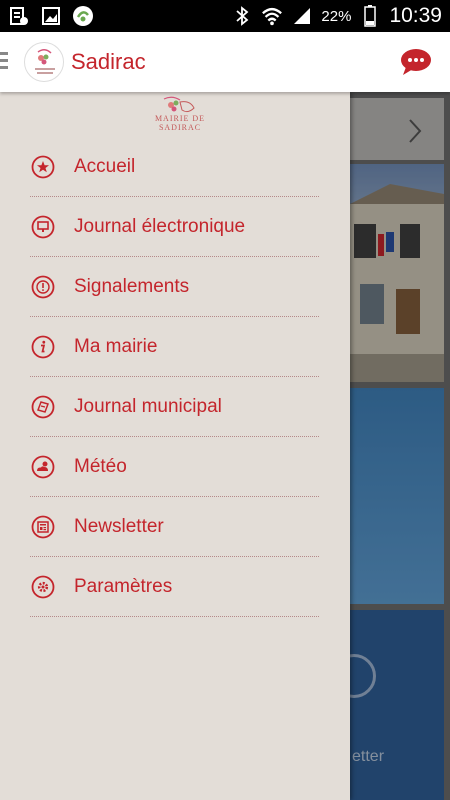 This screenshot has height=800, width=450. Describe the element at coordinates (180, 118) in the screenshot. I see `drawer-logo-text-line1: MAIRIE DE` at that location.